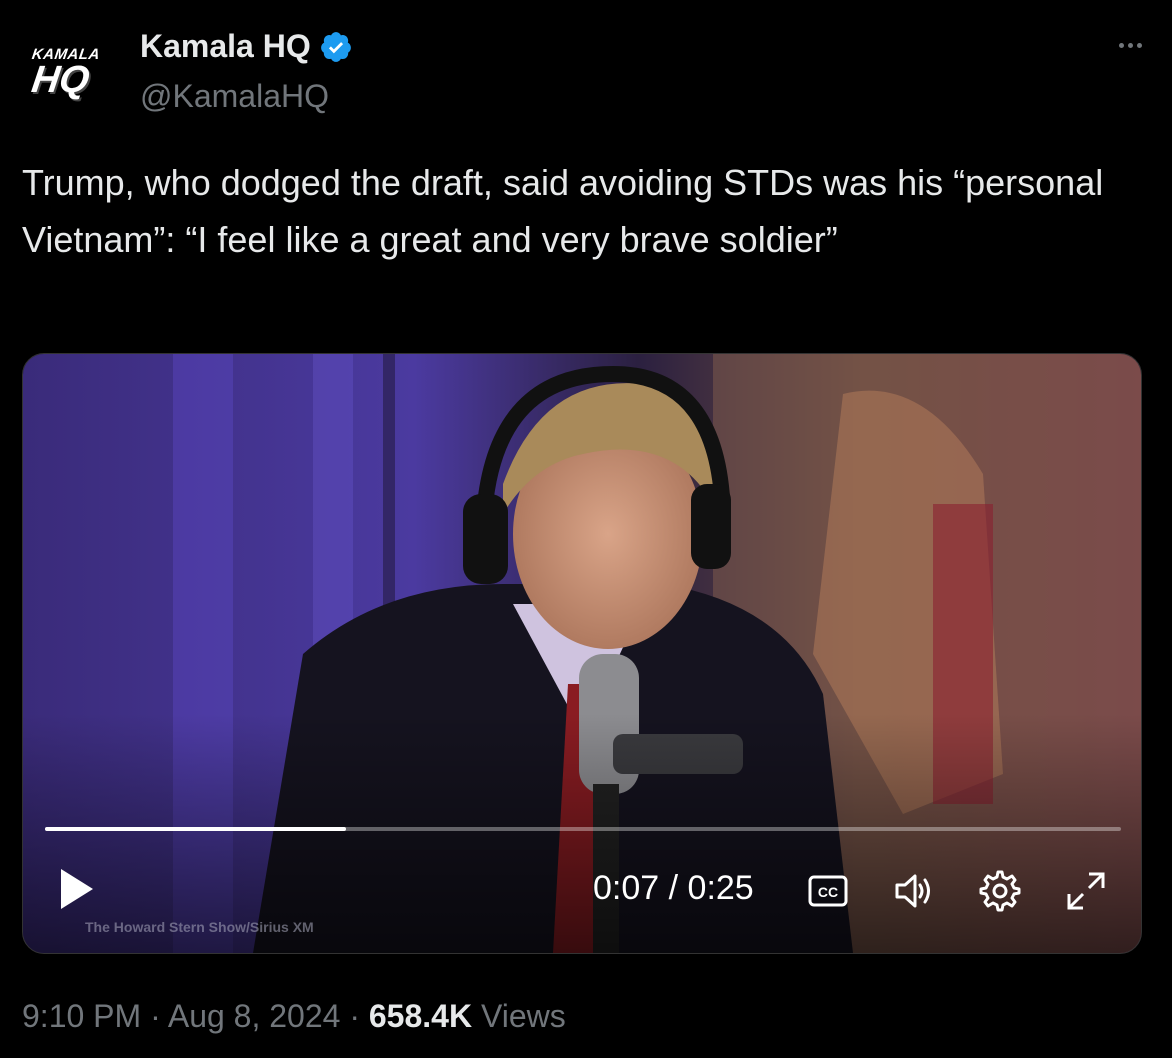 This screenshot has height=1058, width=1172. I want to click on views-count: 658.4K, so click(420, 1016).